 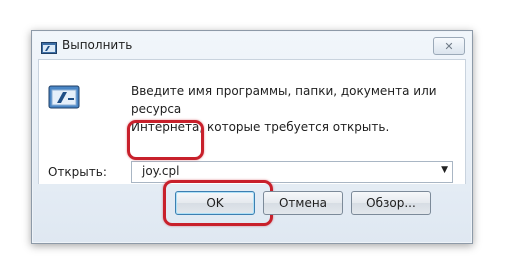 I want to click on window-title: Выполнить, so click(x=97, y=45).